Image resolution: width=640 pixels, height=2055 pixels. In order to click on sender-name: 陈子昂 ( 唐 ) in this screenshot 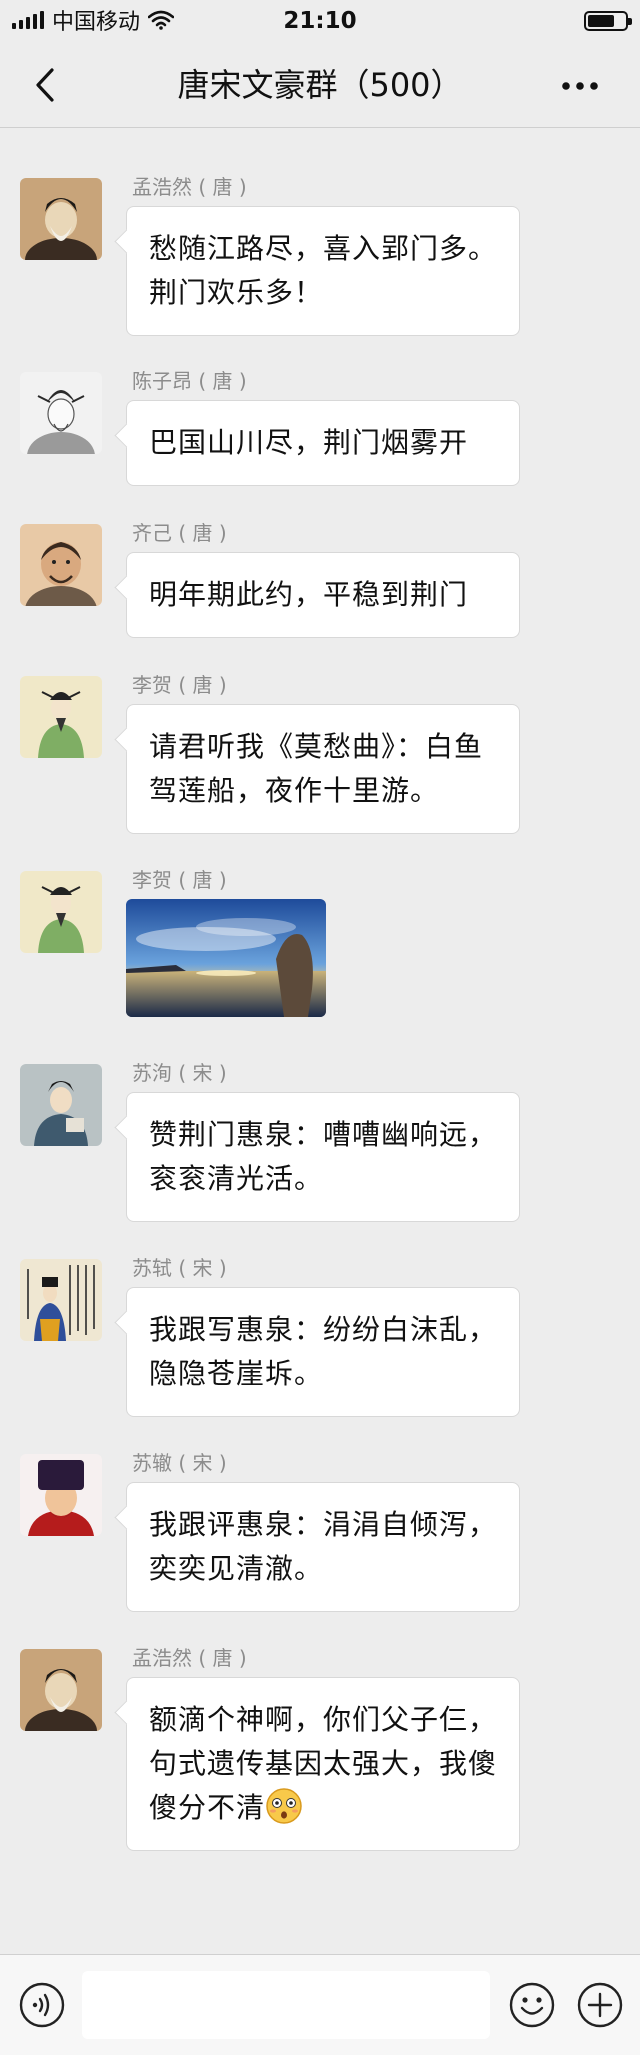, I will do `click(189, 381)`.